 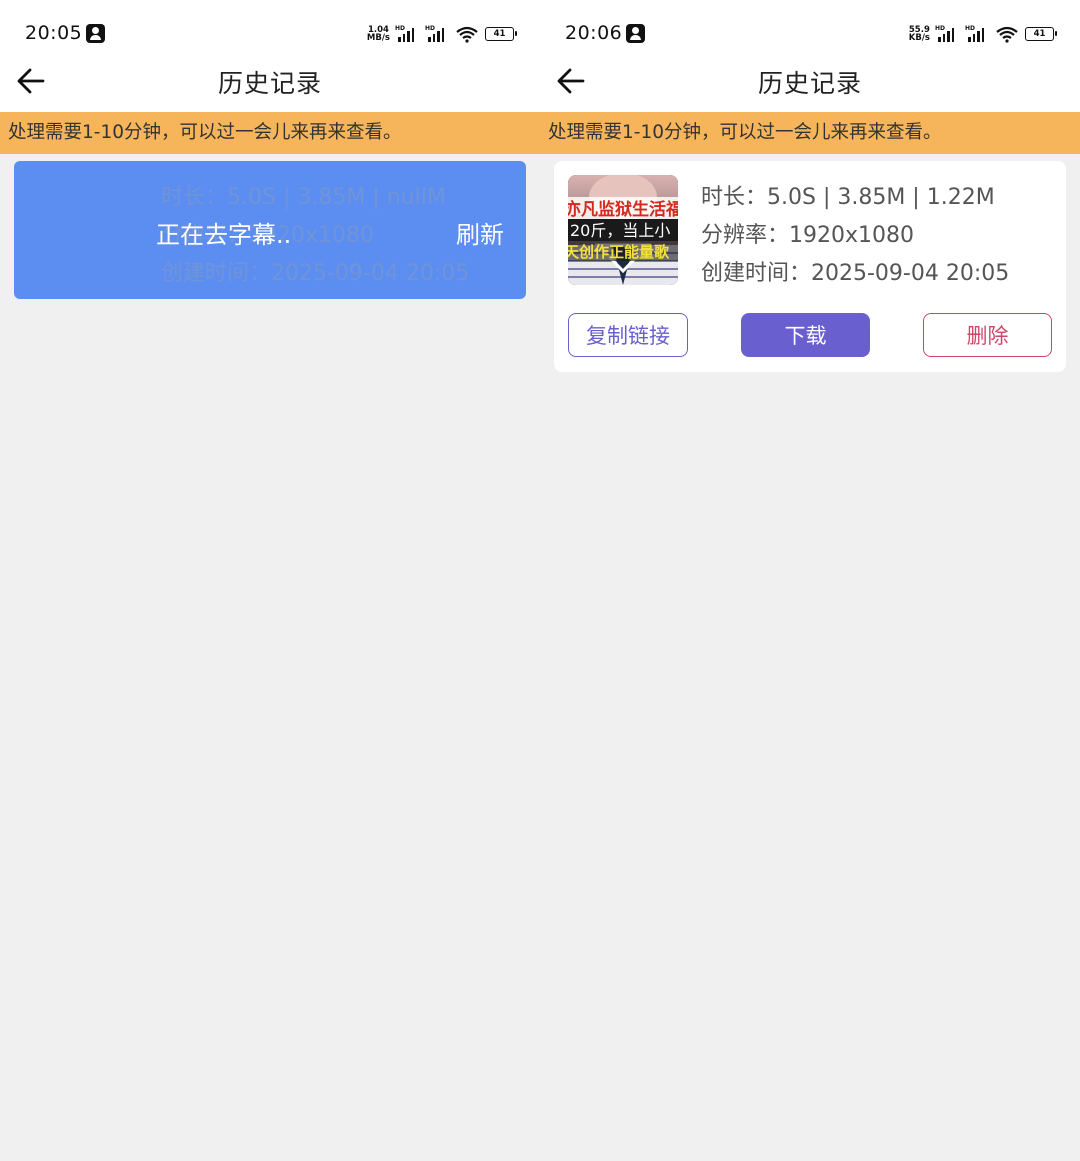 I want to click on top-bar: 20:05 1.04 MB/s HD HD 41 历史记录, so click(x=270, y=56).